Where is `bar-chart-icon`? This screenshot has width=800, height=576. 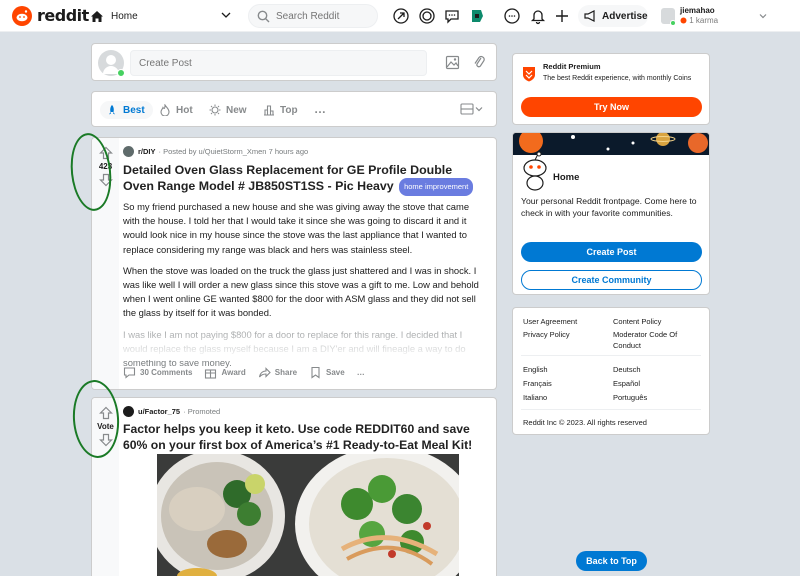
bar-chart-icon is located at coordinates (269, 110).